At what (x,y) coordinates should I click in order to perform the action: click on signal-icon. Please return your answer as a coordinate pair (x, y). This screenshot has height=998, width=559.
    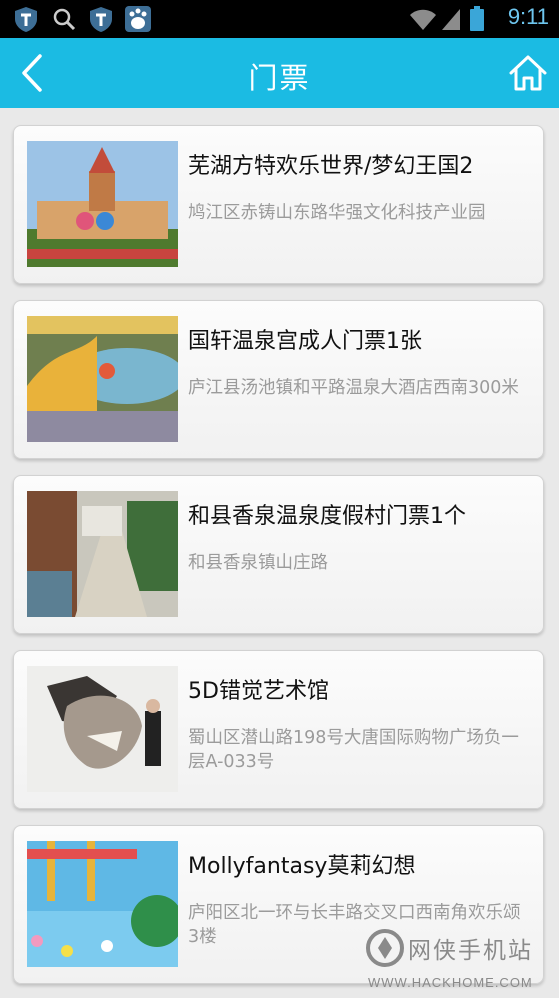
    Looking at the image, I should click on (451, 19).